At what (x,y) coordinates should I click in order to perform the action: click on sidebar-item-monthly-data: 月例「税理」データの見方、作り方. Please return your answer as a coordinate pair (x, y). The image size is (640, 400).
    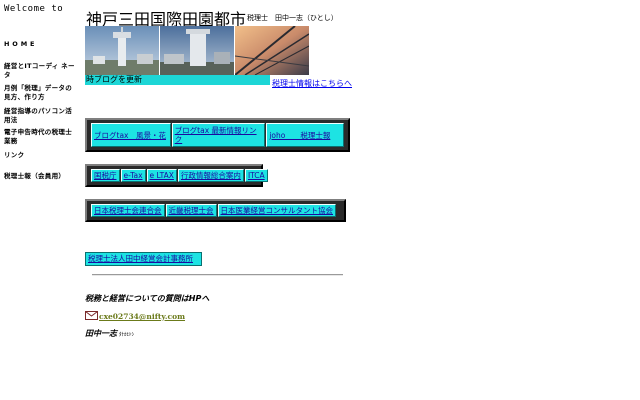
    Looking at the image, I should click on (41, 93).